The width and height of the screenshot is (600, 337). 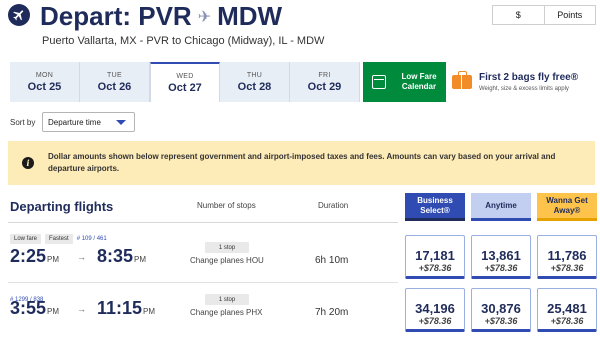 I want to click on date-tab-dow: FRI, so click(x=324, y=75).